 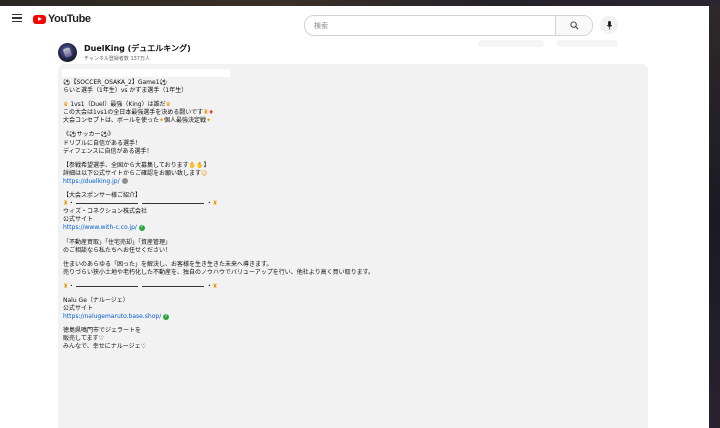 I want to click on gelato-line-1: 徳島県鳴門市でジェラートを, so click(x=102, y=331).